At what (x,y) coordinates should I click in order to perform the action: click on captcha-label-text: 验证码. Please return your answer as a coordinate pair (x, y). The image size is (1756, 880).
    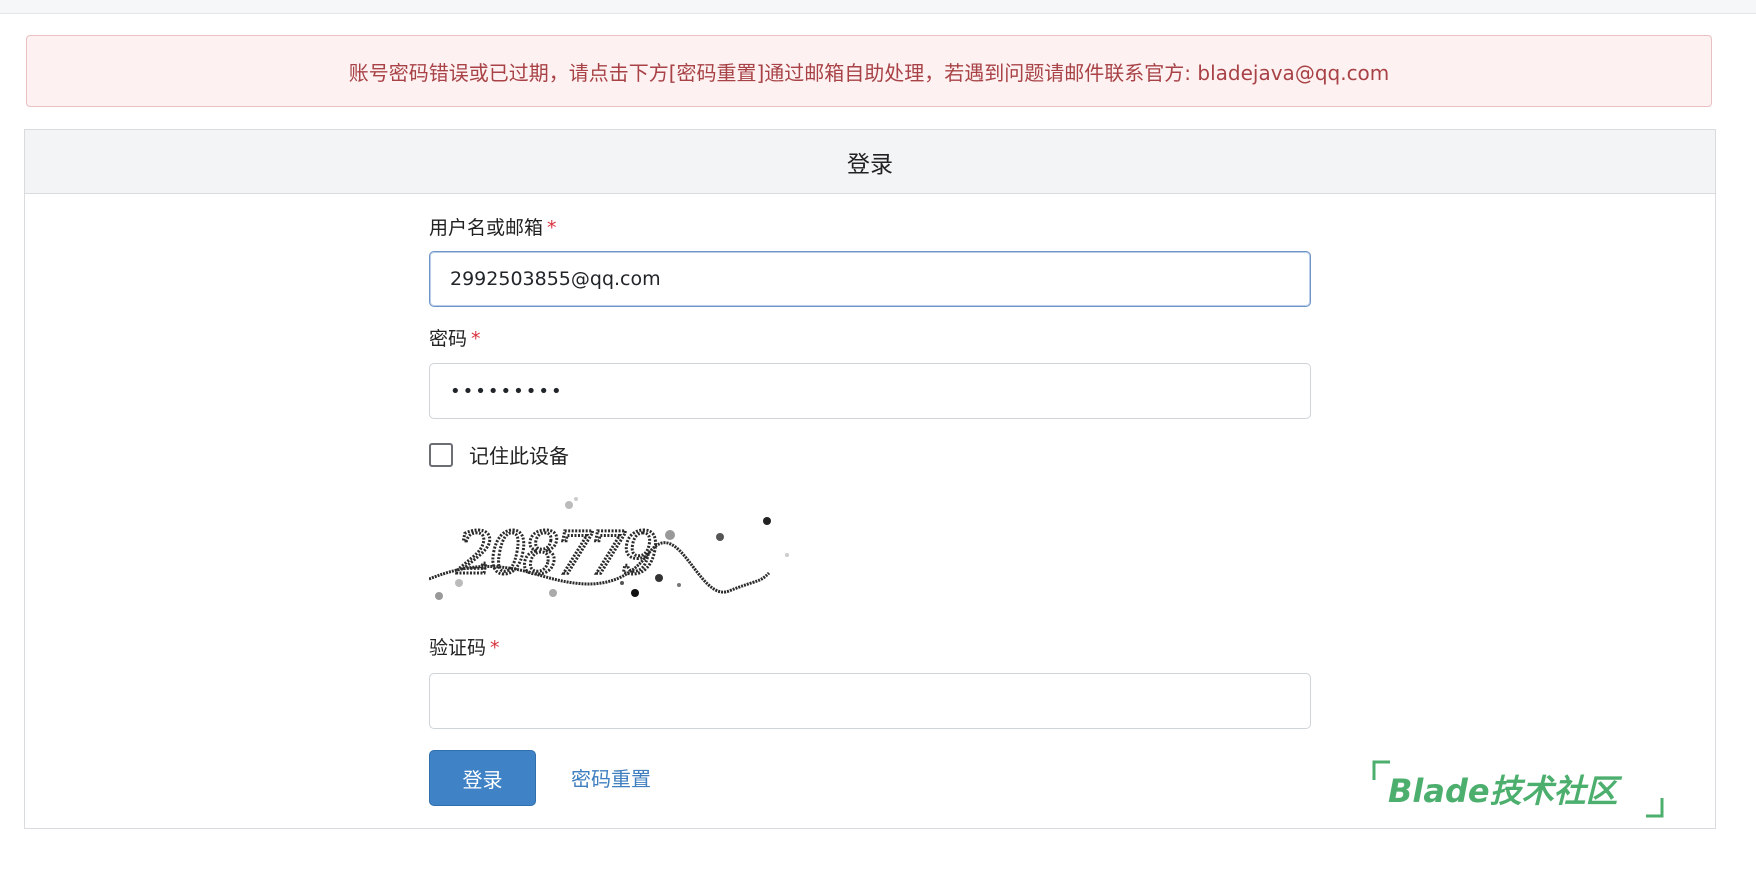
    Looking at the image, I should click on (458, 648).